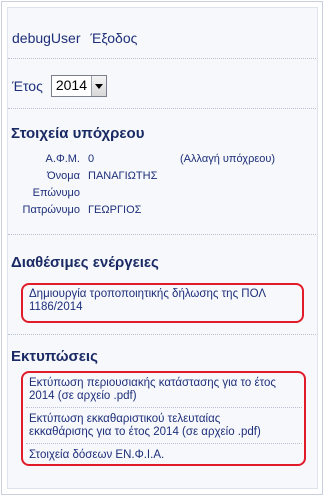 This screenshot has height=496, width=324. Describe the element at coordinates (56, 307) in the screenshot. I see `link-line: 1186/2014` at that location.